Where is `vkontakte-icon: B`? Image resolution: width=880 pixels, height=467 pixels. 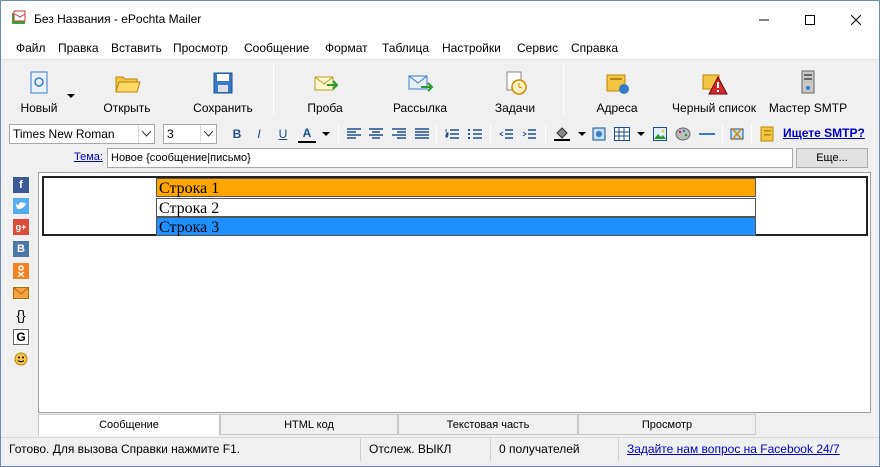 vkontakte-icon: B is located at coordinates (21, 249).